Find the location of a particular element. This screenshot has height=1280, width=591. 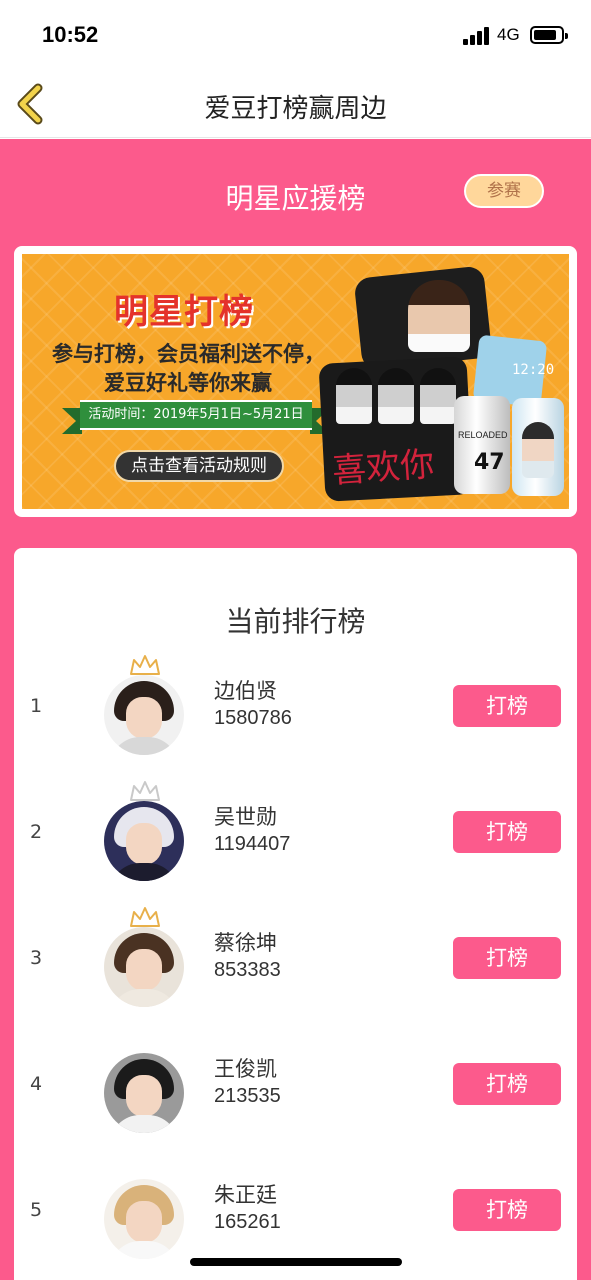

rank-number: 5 is located at coordinates (36, 1210).